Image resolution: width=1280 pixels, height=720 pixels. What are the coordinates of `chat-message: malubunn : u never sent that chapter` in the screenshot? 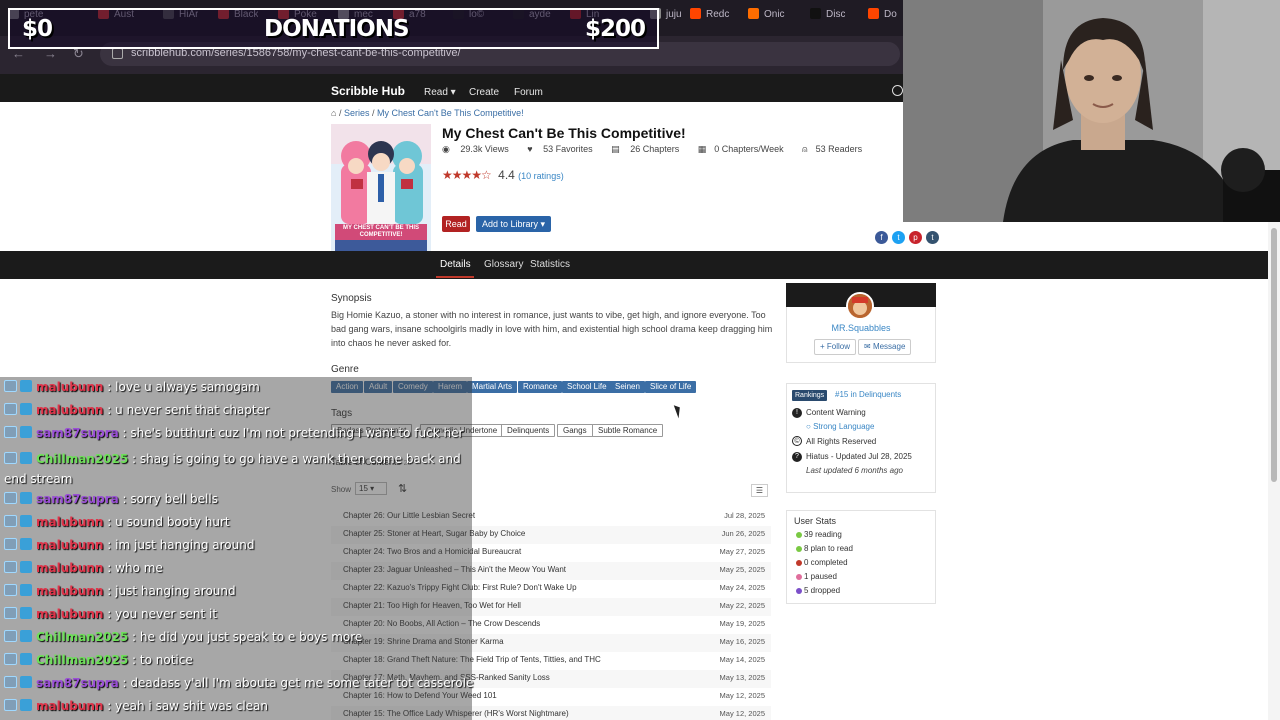 It's located at (136, 410).